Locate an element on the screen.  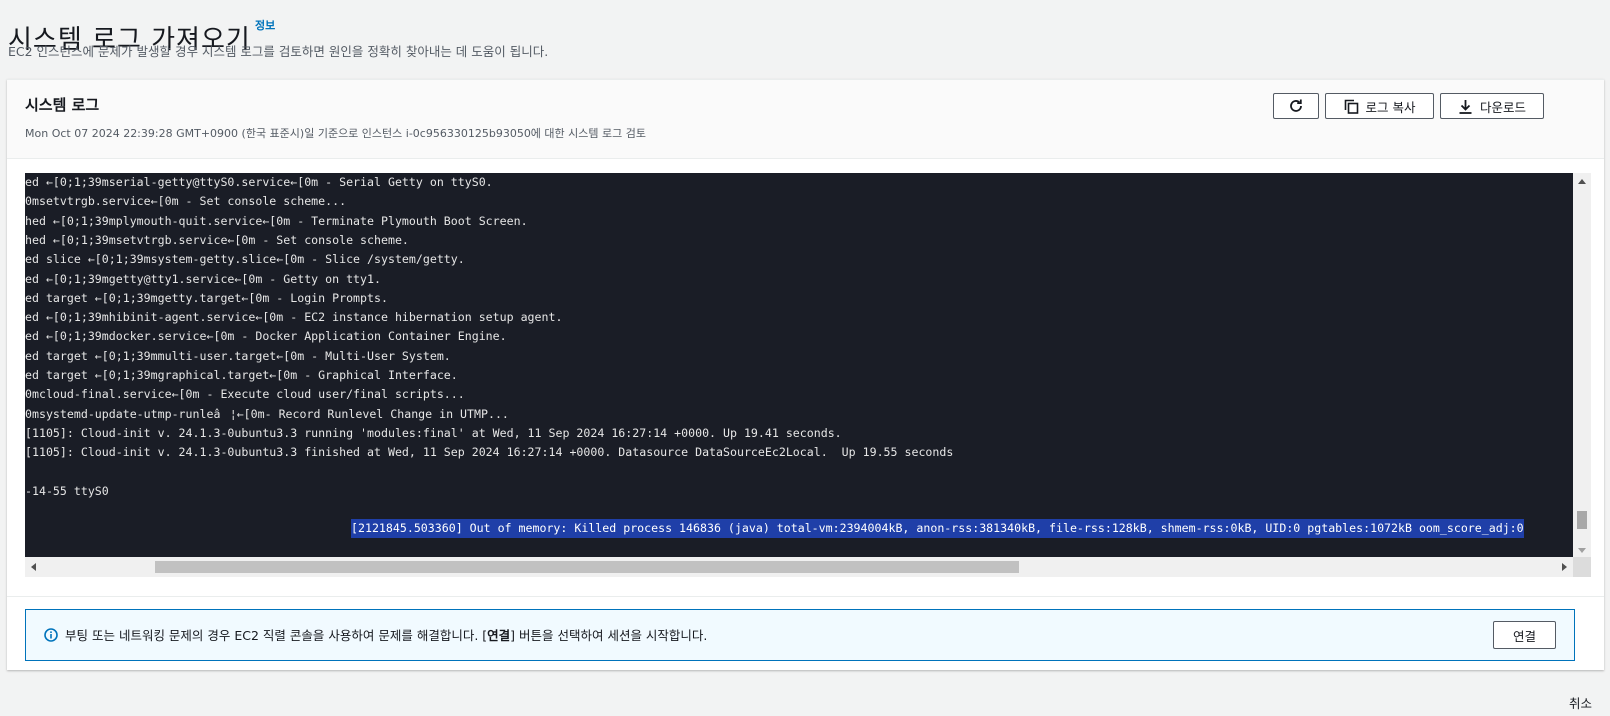
refresh-button is located at coordinates (1296, 106).